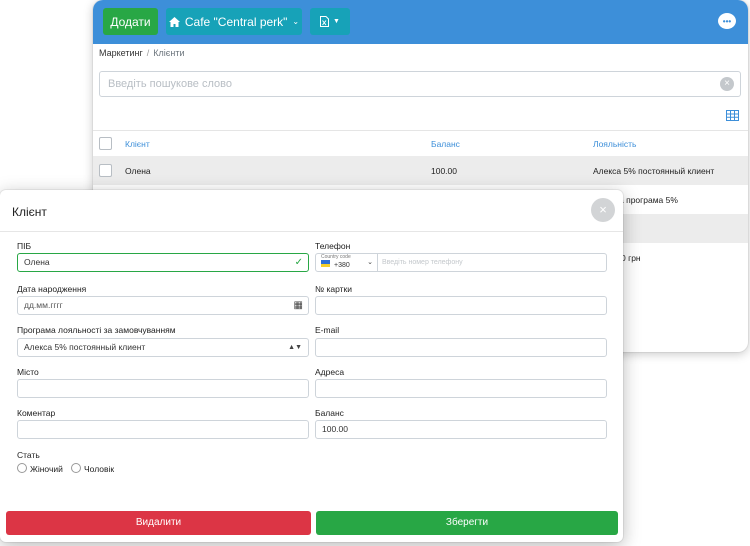 The width and height of the screenshot is (750, 546). What do you see at coordinates (99, 469) in the screenshot?
I see `gender-male-label: Чоловік` at bounding box center [99, 469].